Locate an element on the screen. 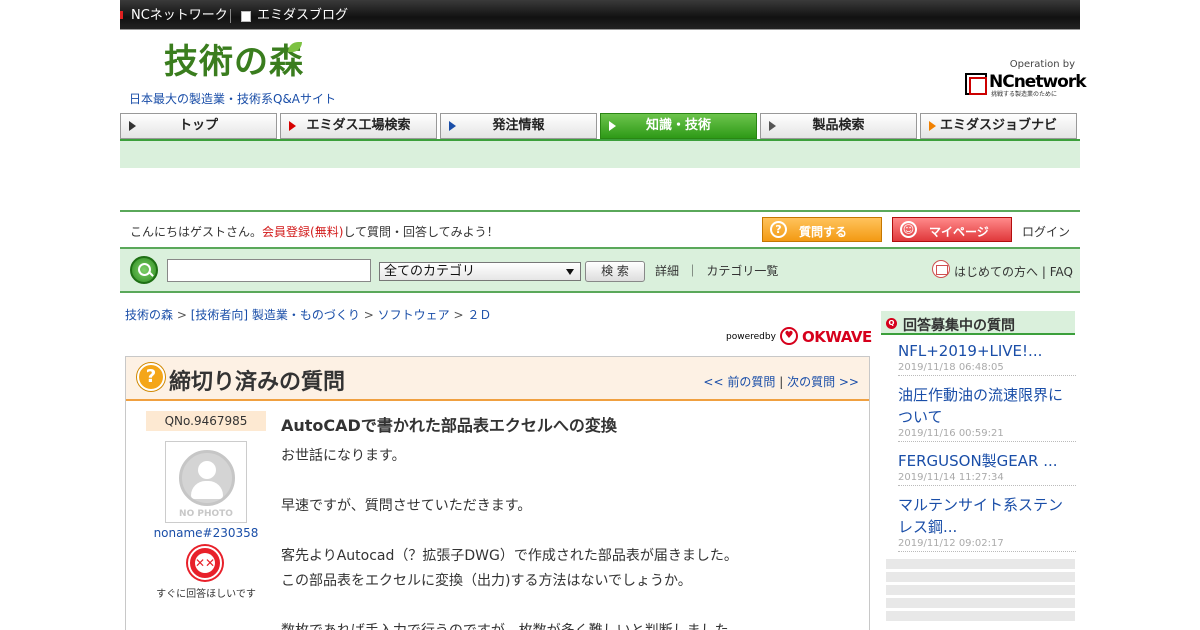  nav-tab-job-navi: エミダスジョブナビ is located at coordinates (998, 126).